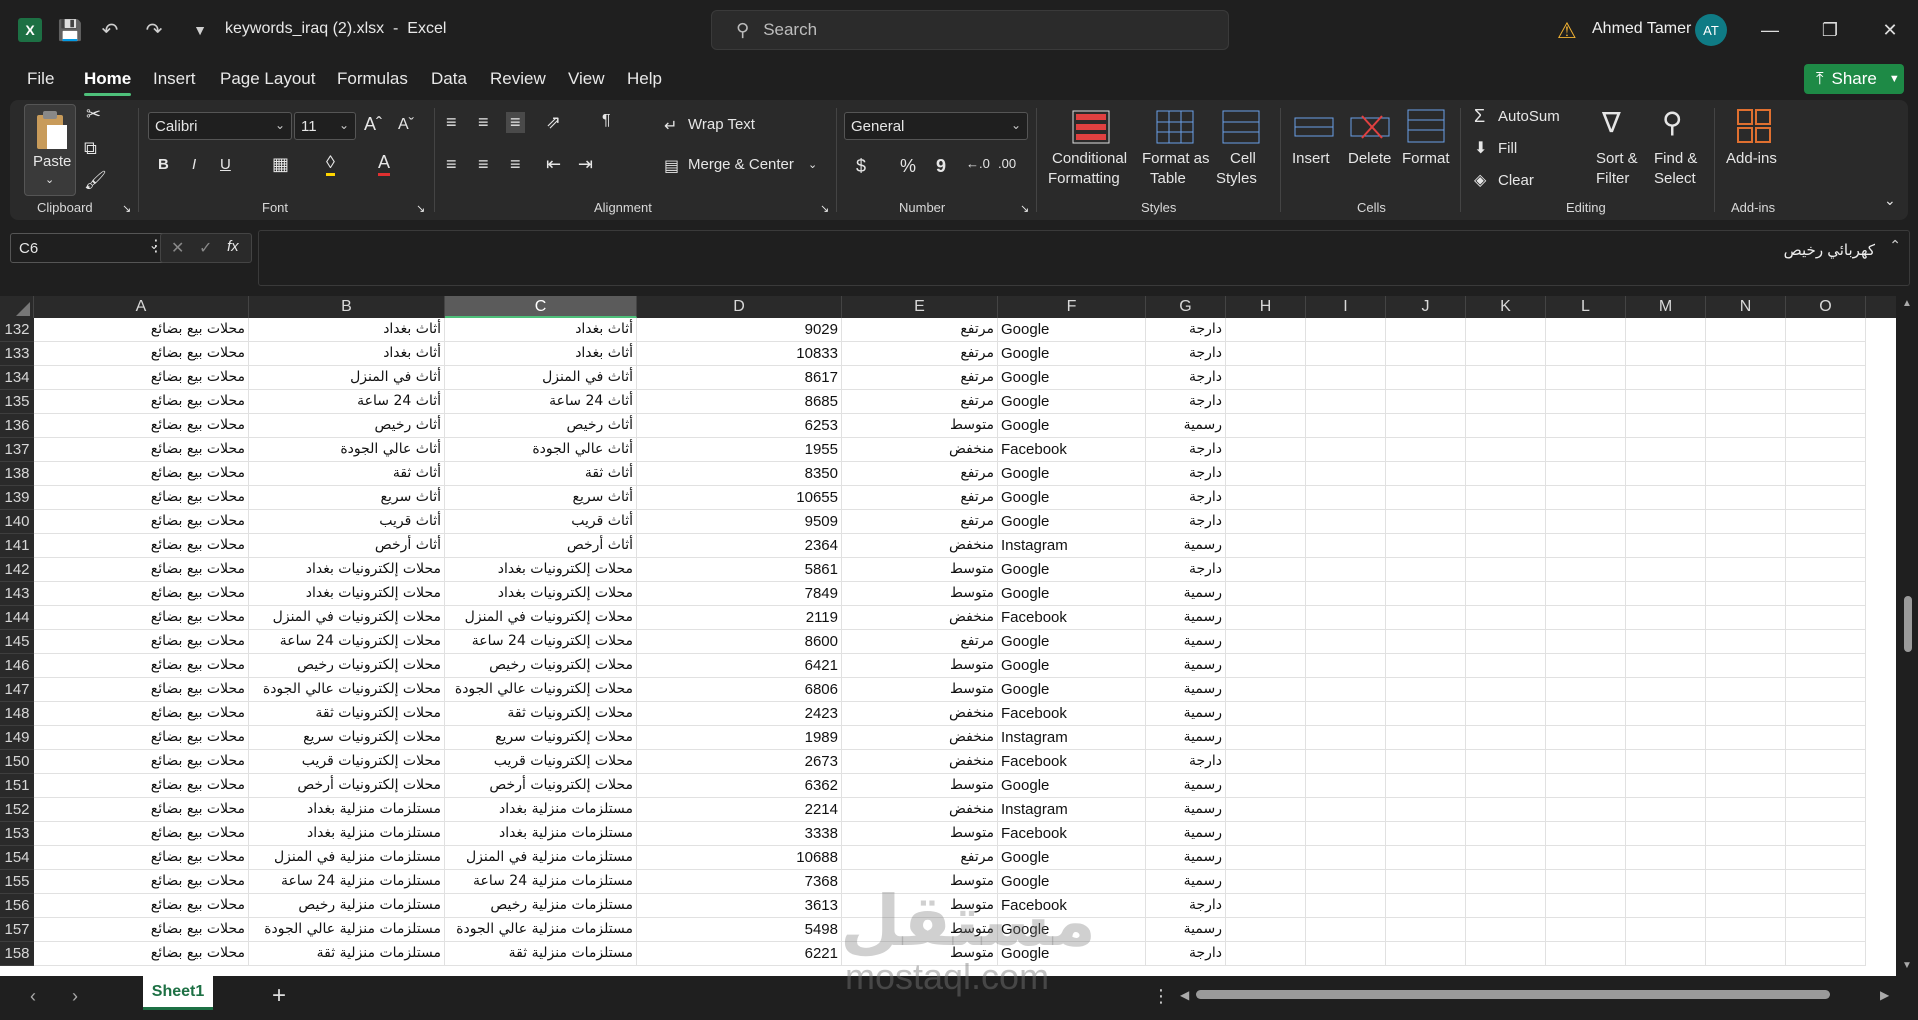 This screenshot has width=1918, height=1020. Describe the element at coordinates (541, 762) in the screenshot. I see `cell-c: محلات إلكترونيات قريب` at that location.